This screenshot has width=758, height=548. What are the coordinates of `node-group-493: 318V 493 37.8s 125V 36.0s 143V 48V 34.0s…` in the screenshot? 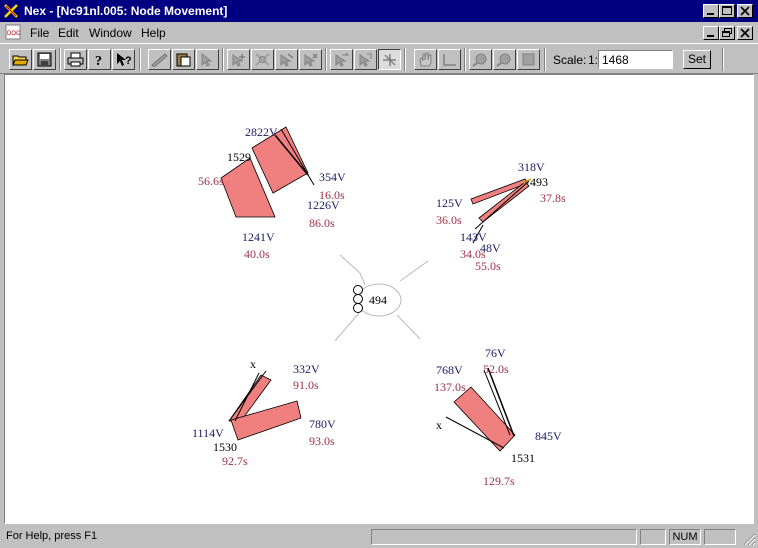 It's located at (501, 216).